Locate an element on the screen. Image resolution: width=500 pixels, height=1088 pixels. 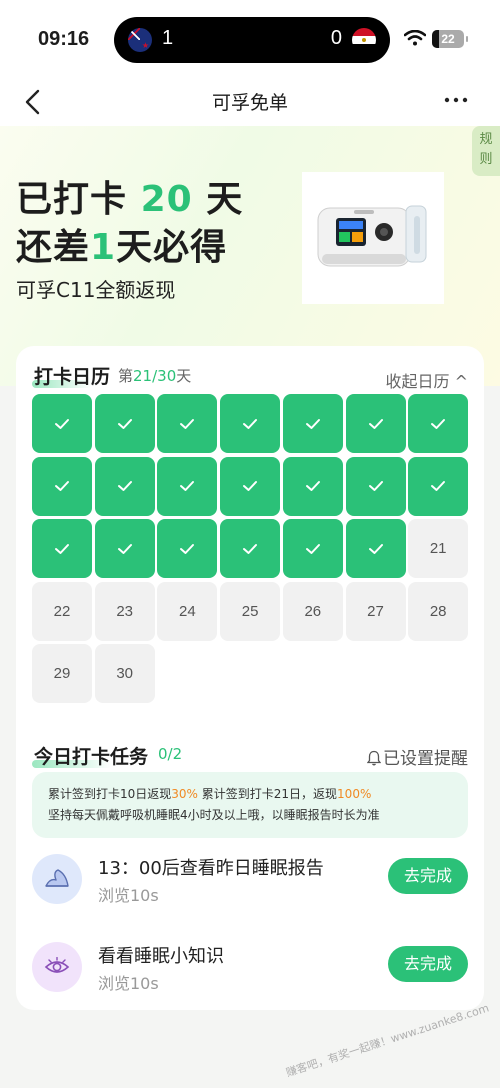
task-name: 13：00后查看昨日睡眠报告 is located at coordinates (211, 868).